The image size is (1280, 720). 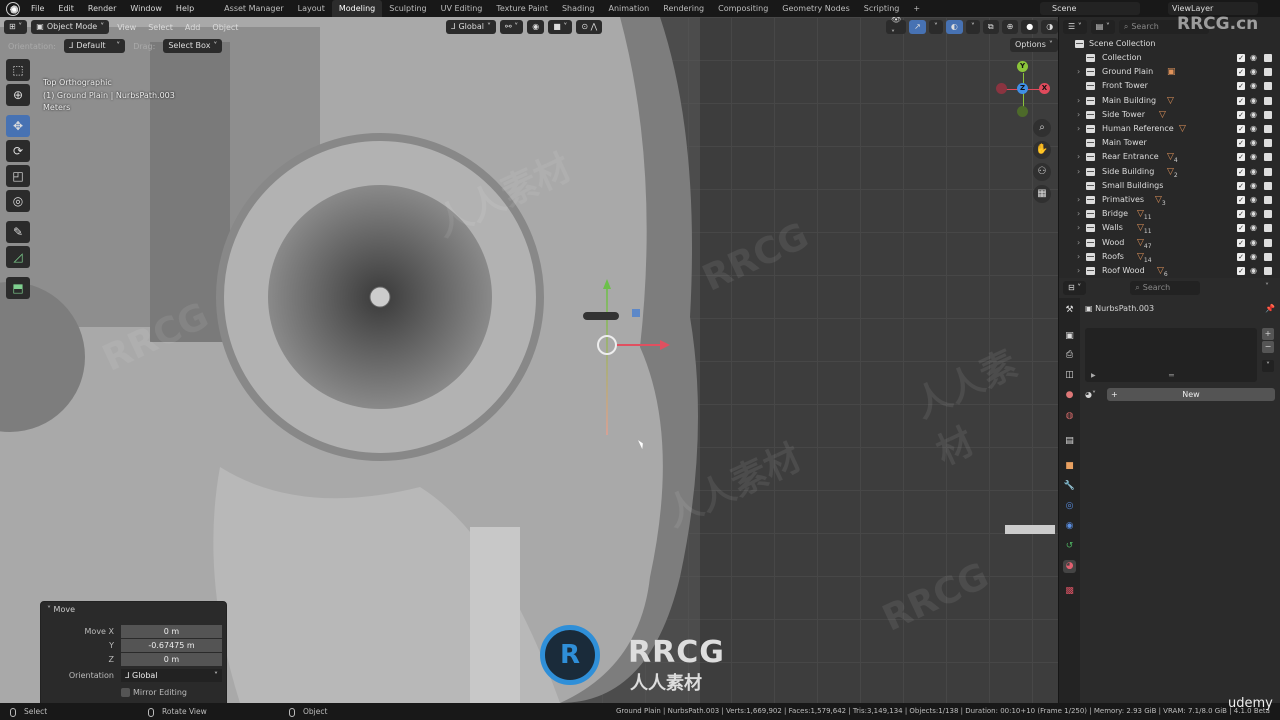 What do you see at coordinates (743, 8) in the screenshot?
I see `tab-compositing: Compositing` at bounding box center [743, 8].